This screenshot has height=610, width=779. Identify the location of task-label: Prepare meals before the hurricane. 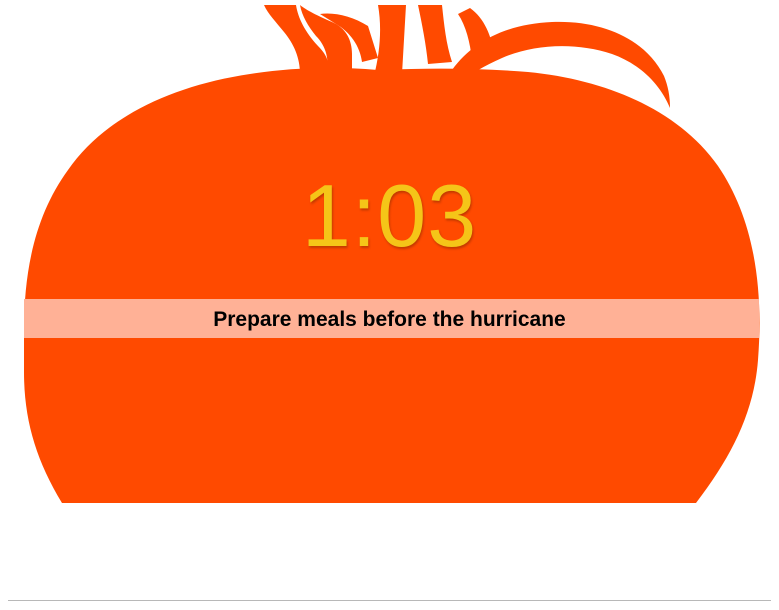
(389, 319).